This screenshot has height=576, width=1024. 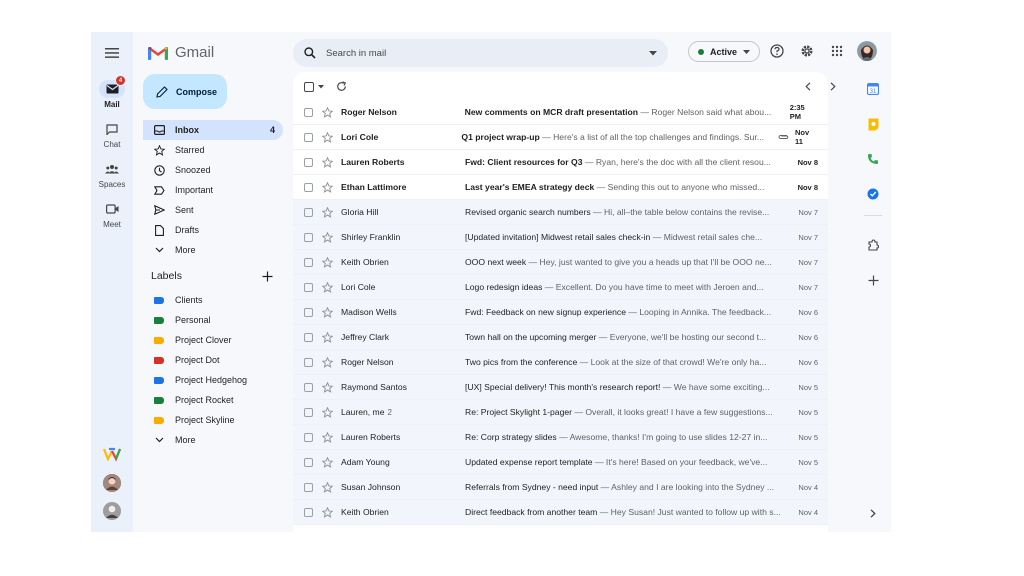 I want to click on settings-gear-icon, so click(x=807, y=51).